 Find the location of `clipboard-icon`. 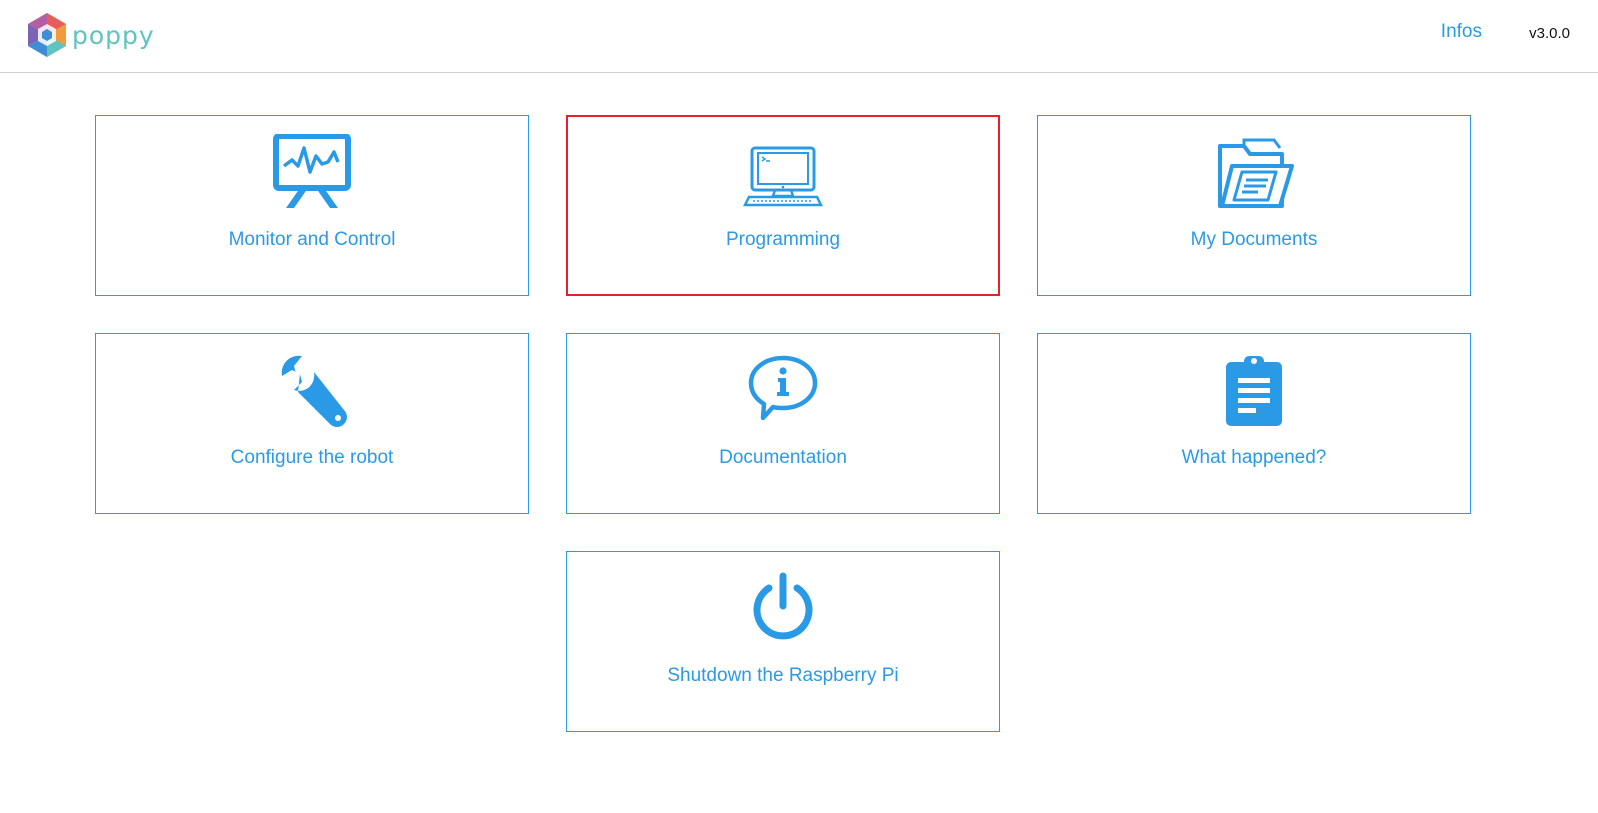

clipboard-icon is located at coordinates (1254, 391).